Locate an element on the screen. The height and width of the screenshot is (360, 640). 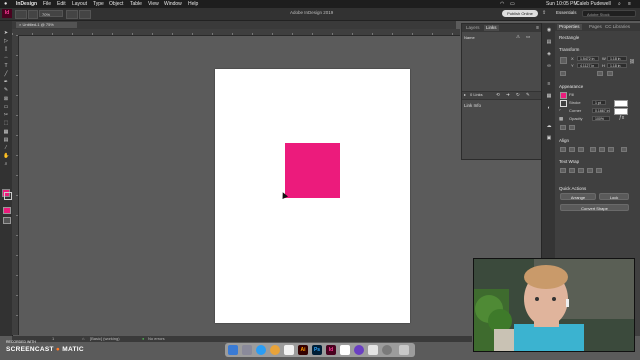
menu-edit: Edit is located at coordinates (61, 4).